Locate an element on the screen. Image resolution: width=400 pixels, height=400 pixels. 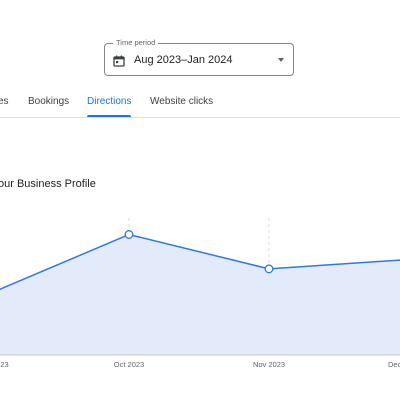
x-tick-label: Nov 2023 is located at coordinates (269, 364).